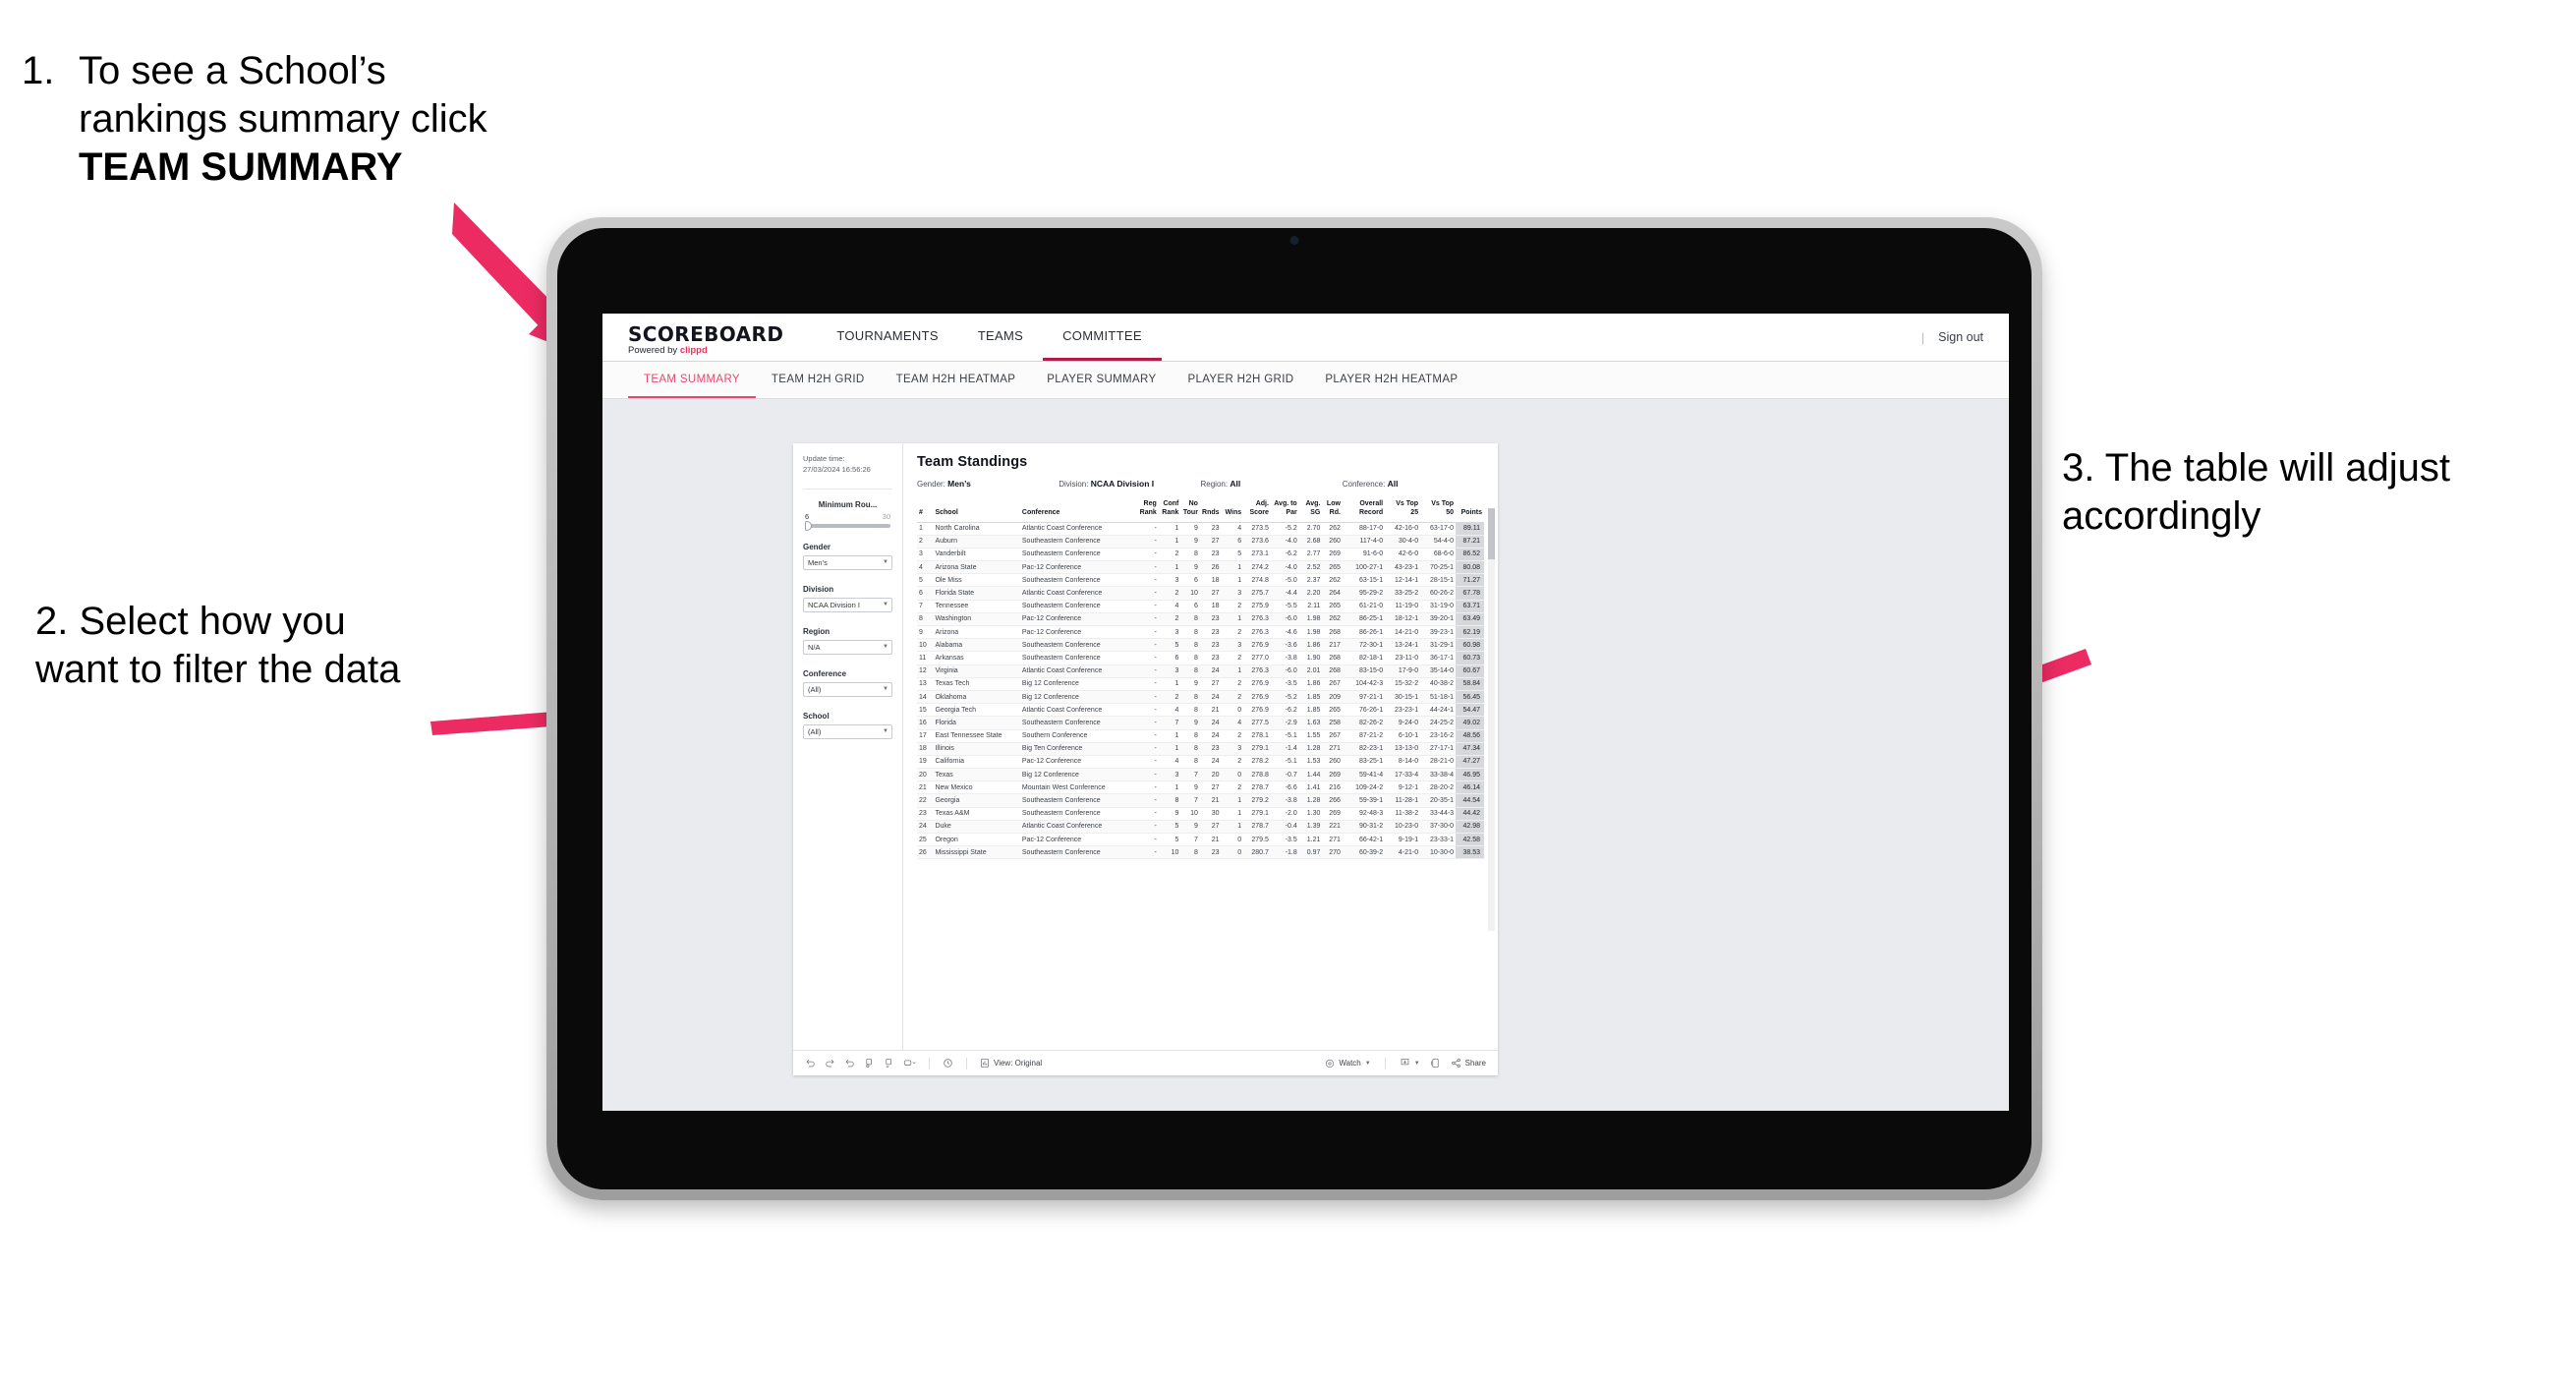  I want to click on table-cell: 9-19-1, so click(1403, 840).